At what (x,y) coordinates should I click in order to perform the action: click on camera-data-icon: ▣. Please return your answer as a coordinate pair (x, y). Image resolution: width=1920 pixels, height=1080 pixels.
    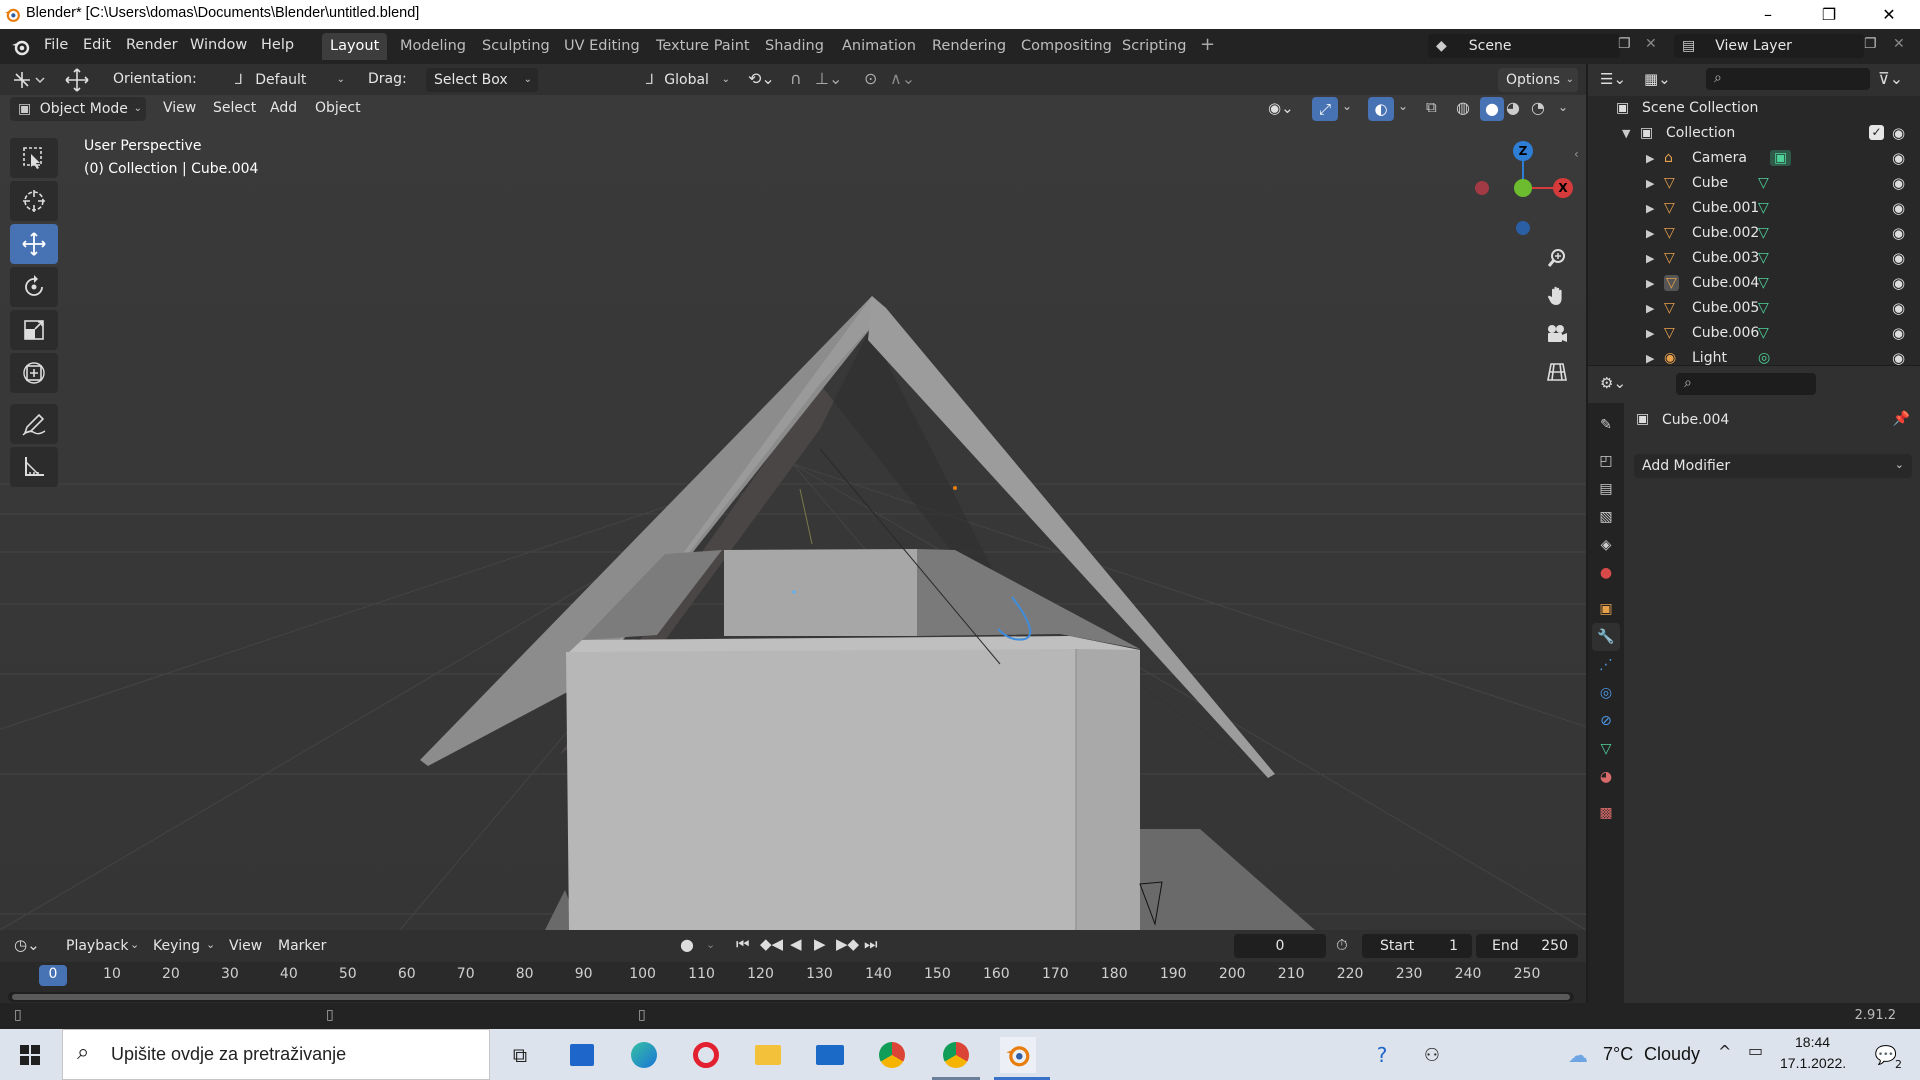
    Looking at the image, I should click on (1781, 158).